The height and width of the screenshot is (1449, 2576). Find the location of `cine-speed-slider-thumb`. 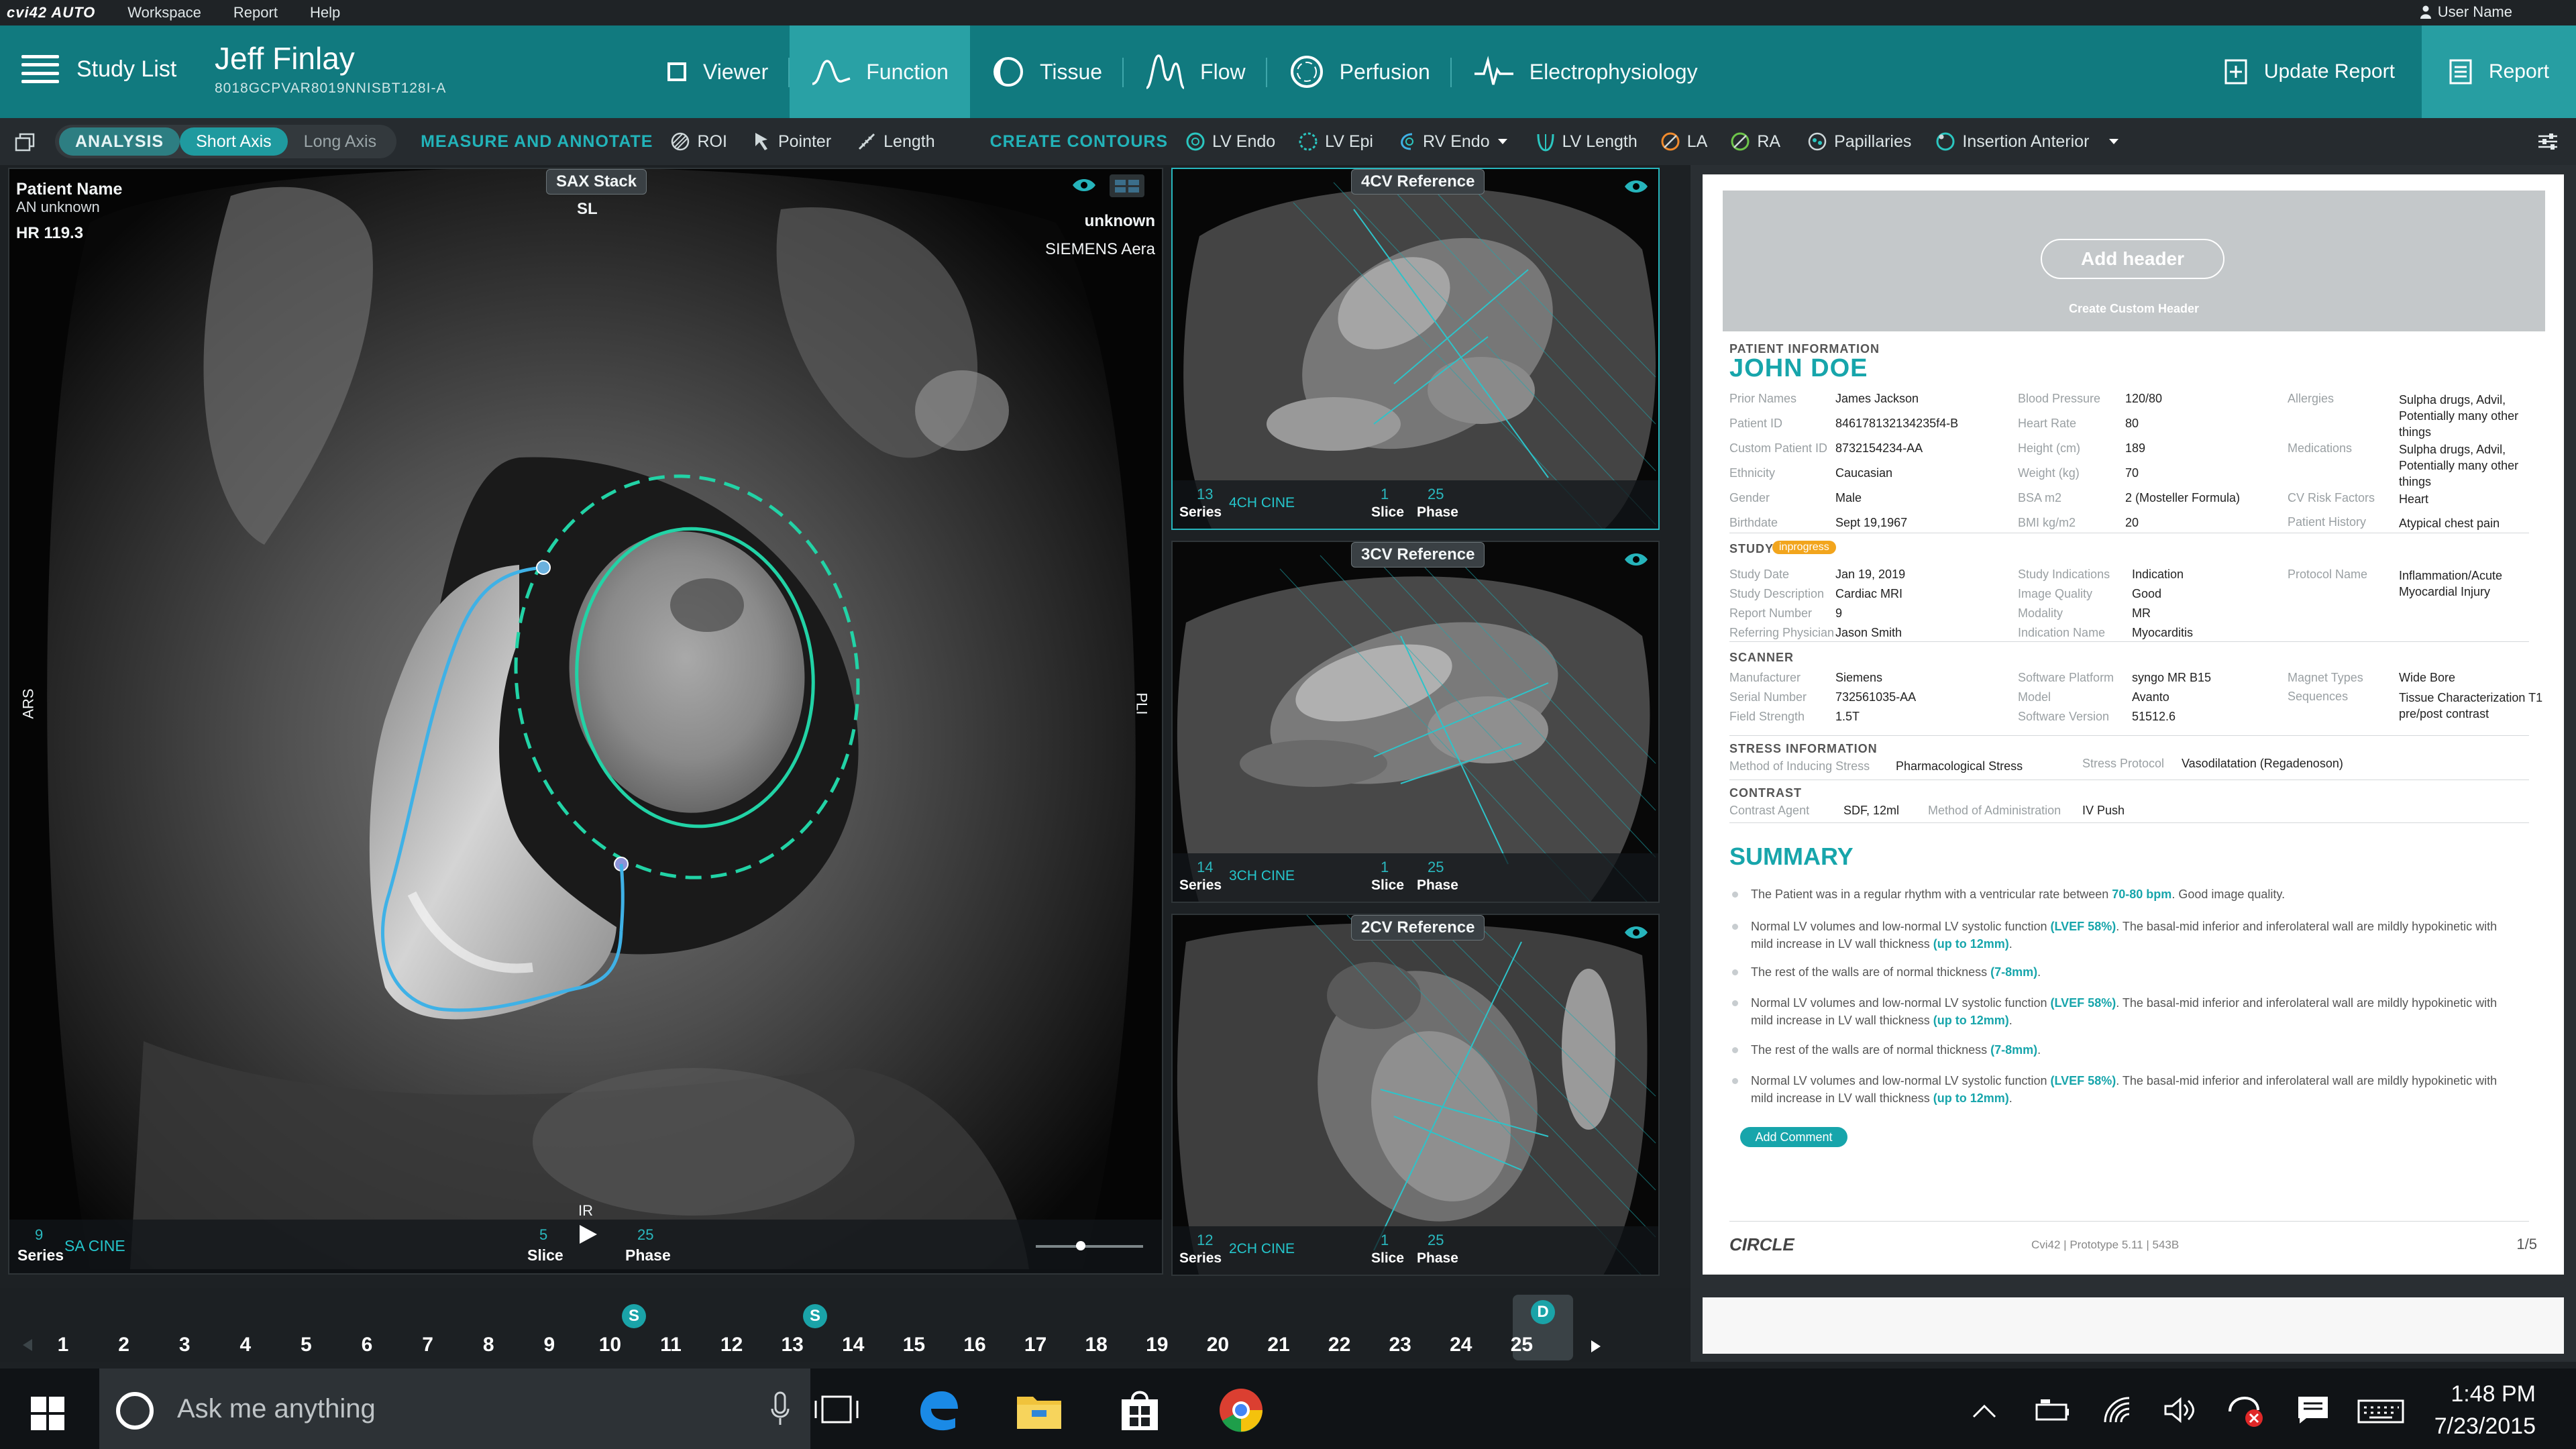

cine-speed-slider-thumb is located at coordinates (1080, 1245).